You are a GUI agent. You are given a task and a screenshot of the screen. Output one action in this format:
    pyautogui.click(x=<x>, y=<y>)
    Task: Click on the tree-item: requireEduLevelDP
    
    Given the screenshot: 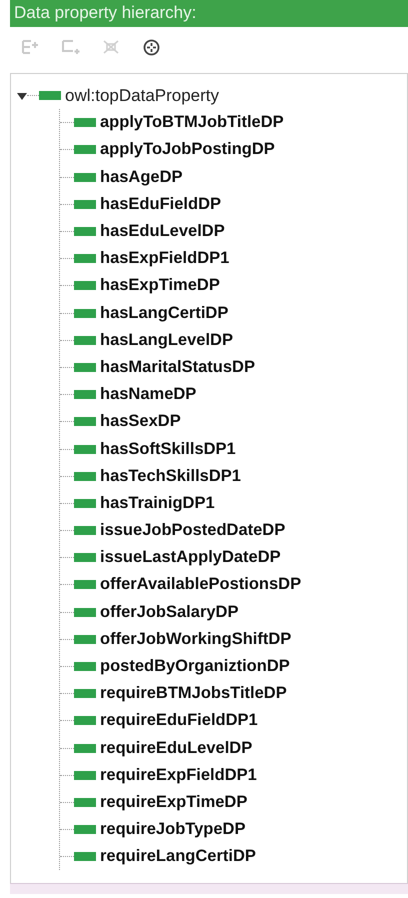 What is the action you would take?
    pyautogui.click(x=176, y=748)
    